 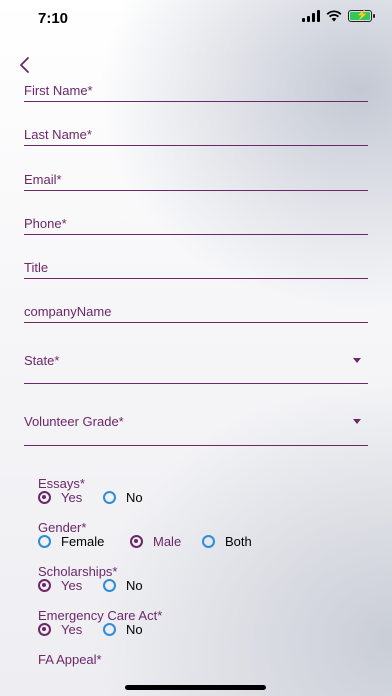 I want to click on status-icons: ⚡, so click(x=338, y=16).